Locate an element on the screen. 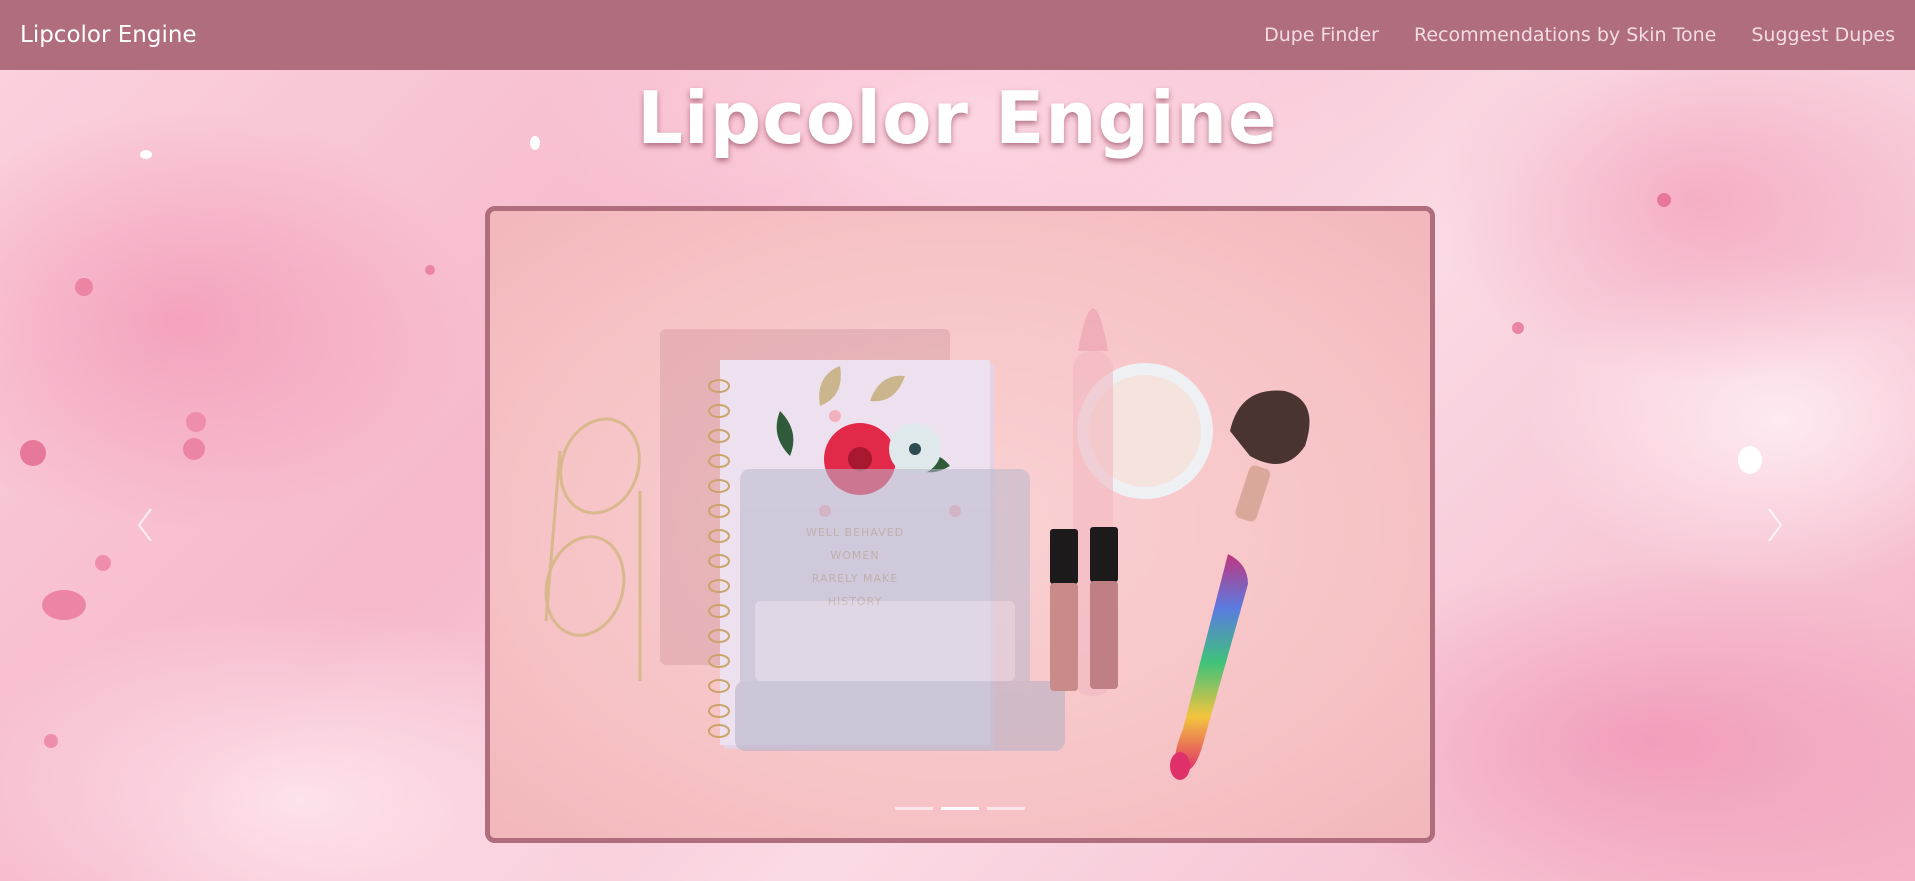 Image resolution: width=1915 pixels, height=881 pixels. chevron-right-icon is located at coordinates (1775, 525).